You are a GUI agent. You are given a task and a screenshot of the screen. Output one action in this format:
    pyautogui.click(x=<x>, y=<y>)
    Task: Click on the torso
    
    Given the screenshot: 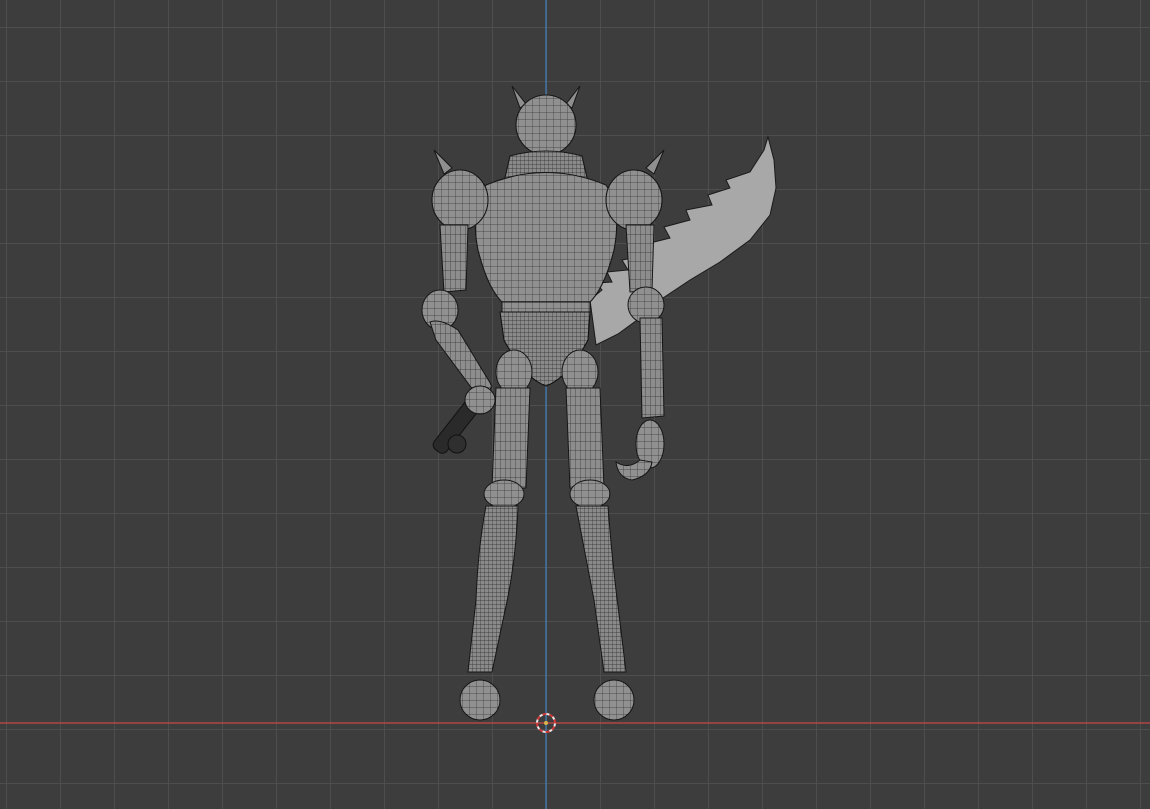 What is the action you would take?
    pyautogui.click(x=546, y=238)
    